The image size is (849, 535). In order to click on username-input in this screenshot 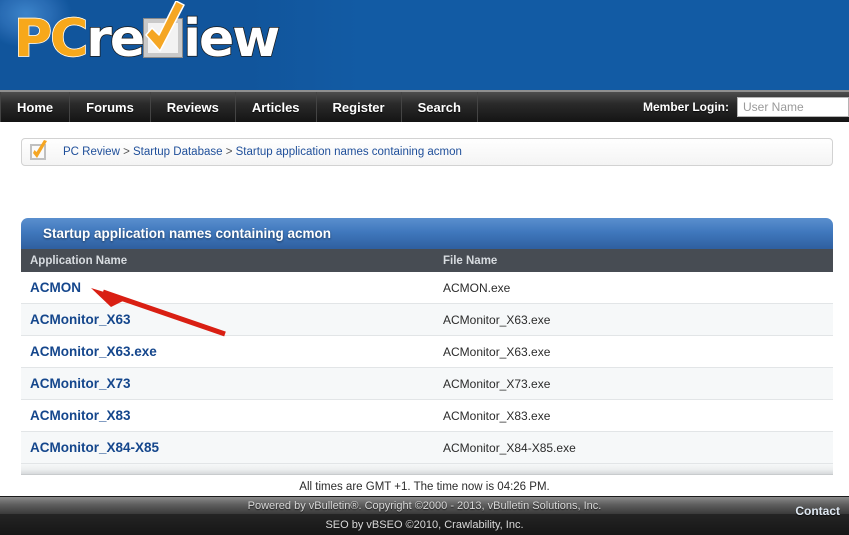, I will do `click(793, 107)`.